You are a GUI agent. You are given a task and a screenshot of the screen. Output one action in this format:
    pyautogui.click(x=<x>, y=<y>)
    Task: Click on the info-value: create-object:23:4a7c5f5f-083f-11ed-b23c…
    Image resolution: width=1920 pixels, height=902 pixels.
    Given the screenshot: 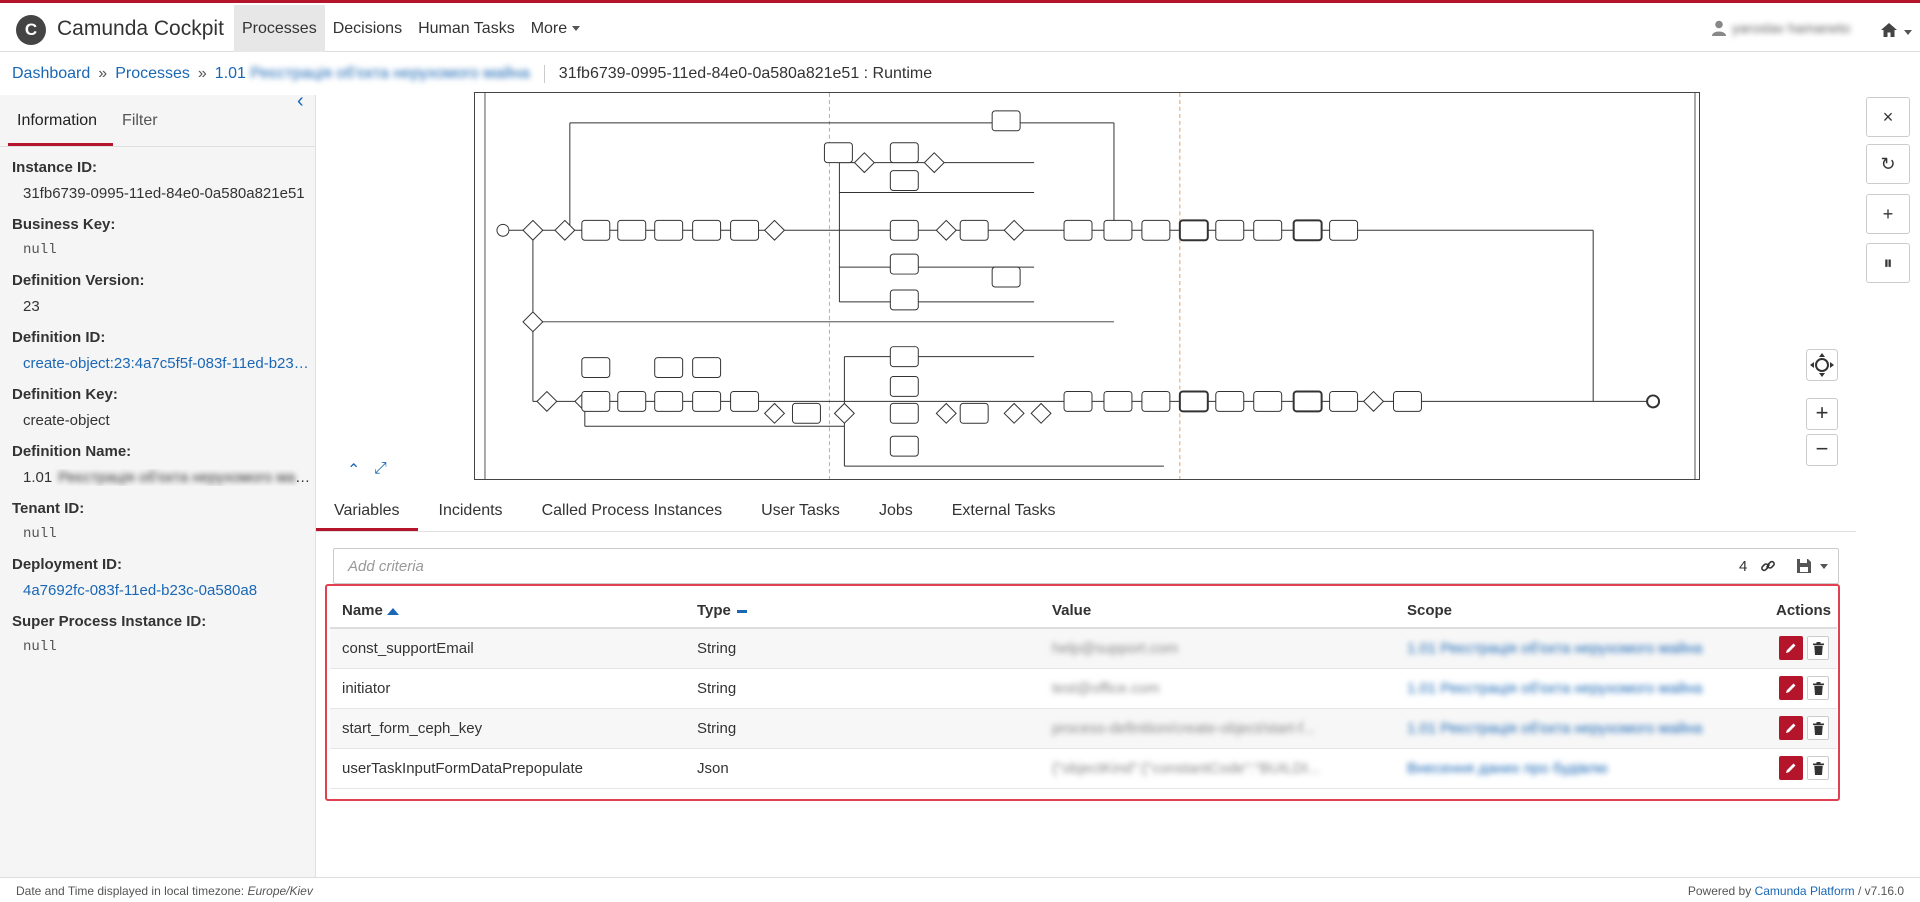 What is the action you would take?
    pyautogui.click(x=168, y=363)
    